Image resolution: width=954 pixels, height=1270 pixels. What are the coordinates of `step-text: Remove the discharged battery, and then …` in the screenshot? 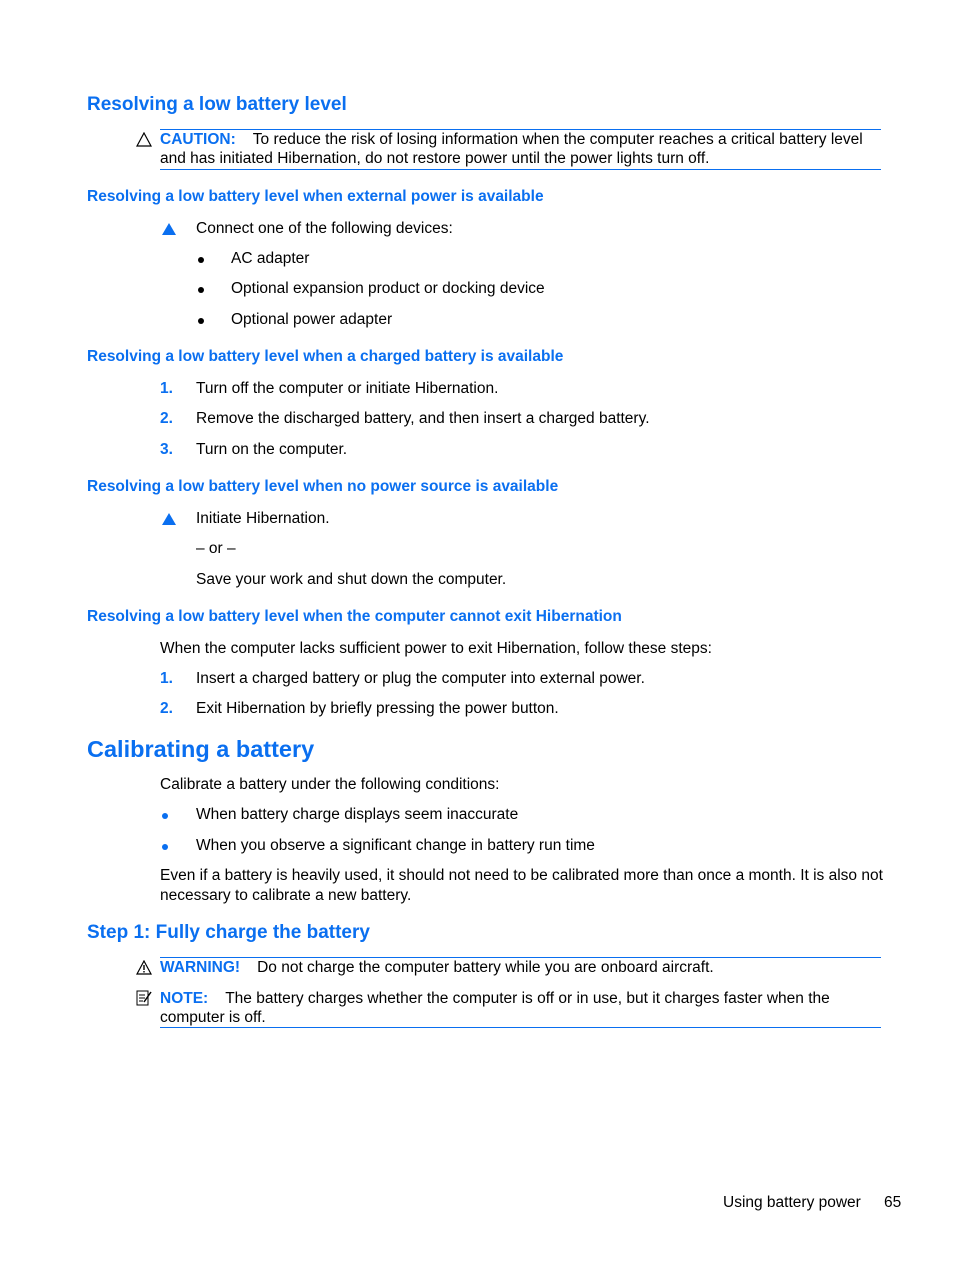 It's located at (423, 418).